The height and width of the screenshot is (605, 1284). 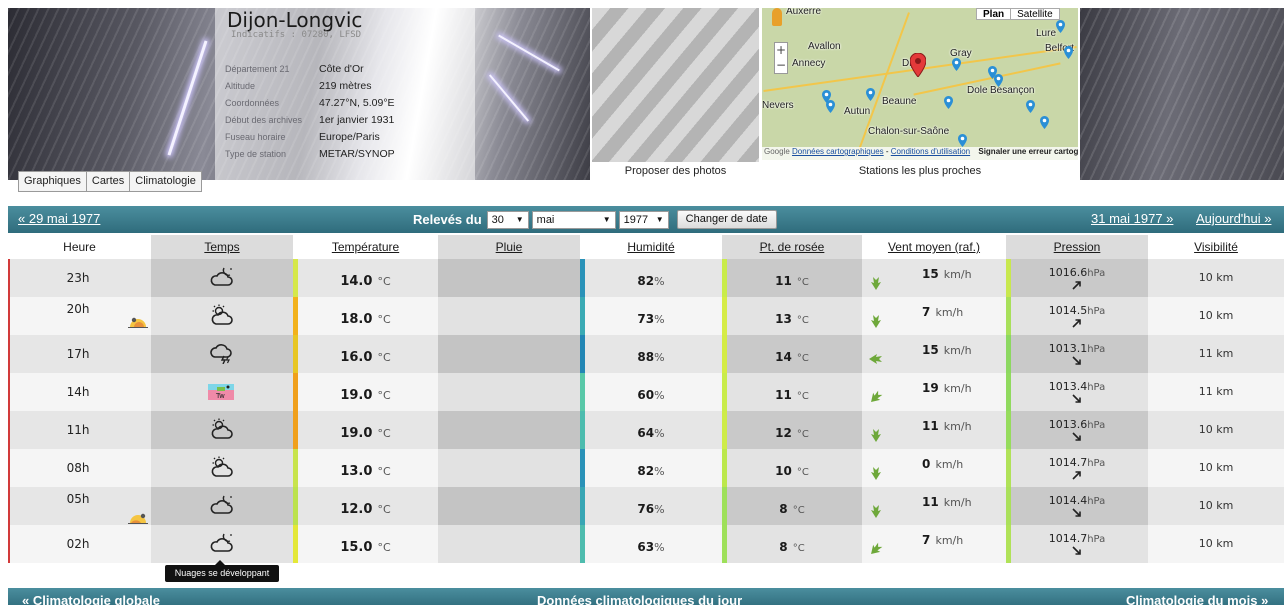 I want to click on pressure-value: 1014.4, so click(x=1068, y=500).